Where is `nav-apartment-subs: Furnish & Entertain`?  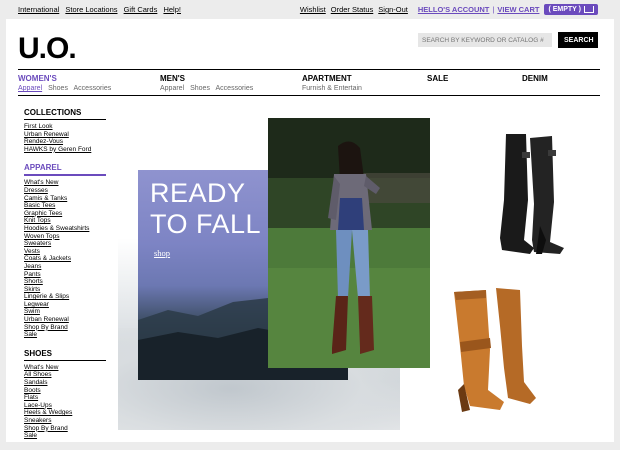 nav-apartment-subs: Furnish & Entertain is located at coordinates (334, 88).